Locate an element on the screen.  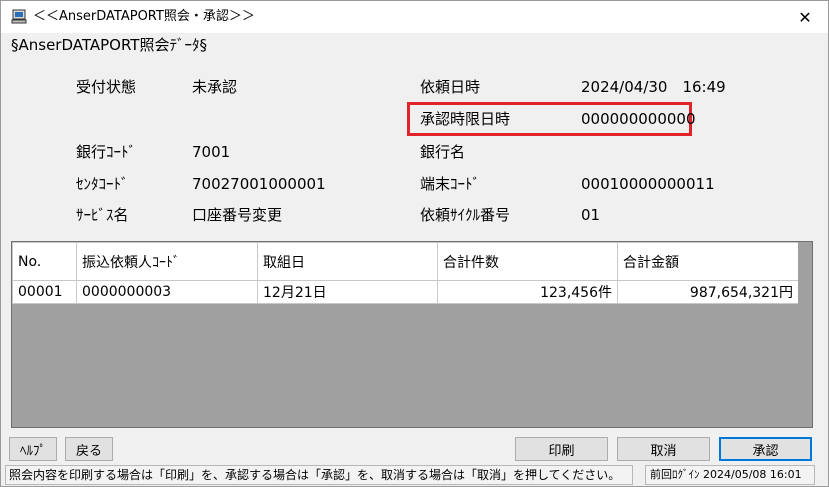
title-bar: ＜＜AnserDATAPORT照会・承認＞＞ ✕ is located at coordinates (414, 17).